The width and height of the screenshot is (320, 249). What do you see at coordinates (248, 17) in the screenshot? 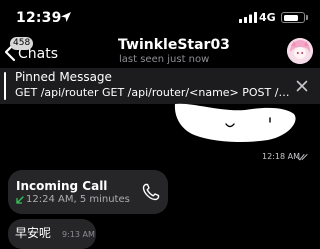
I see `cellular-signal-icon` at bounding box center [248, 17].